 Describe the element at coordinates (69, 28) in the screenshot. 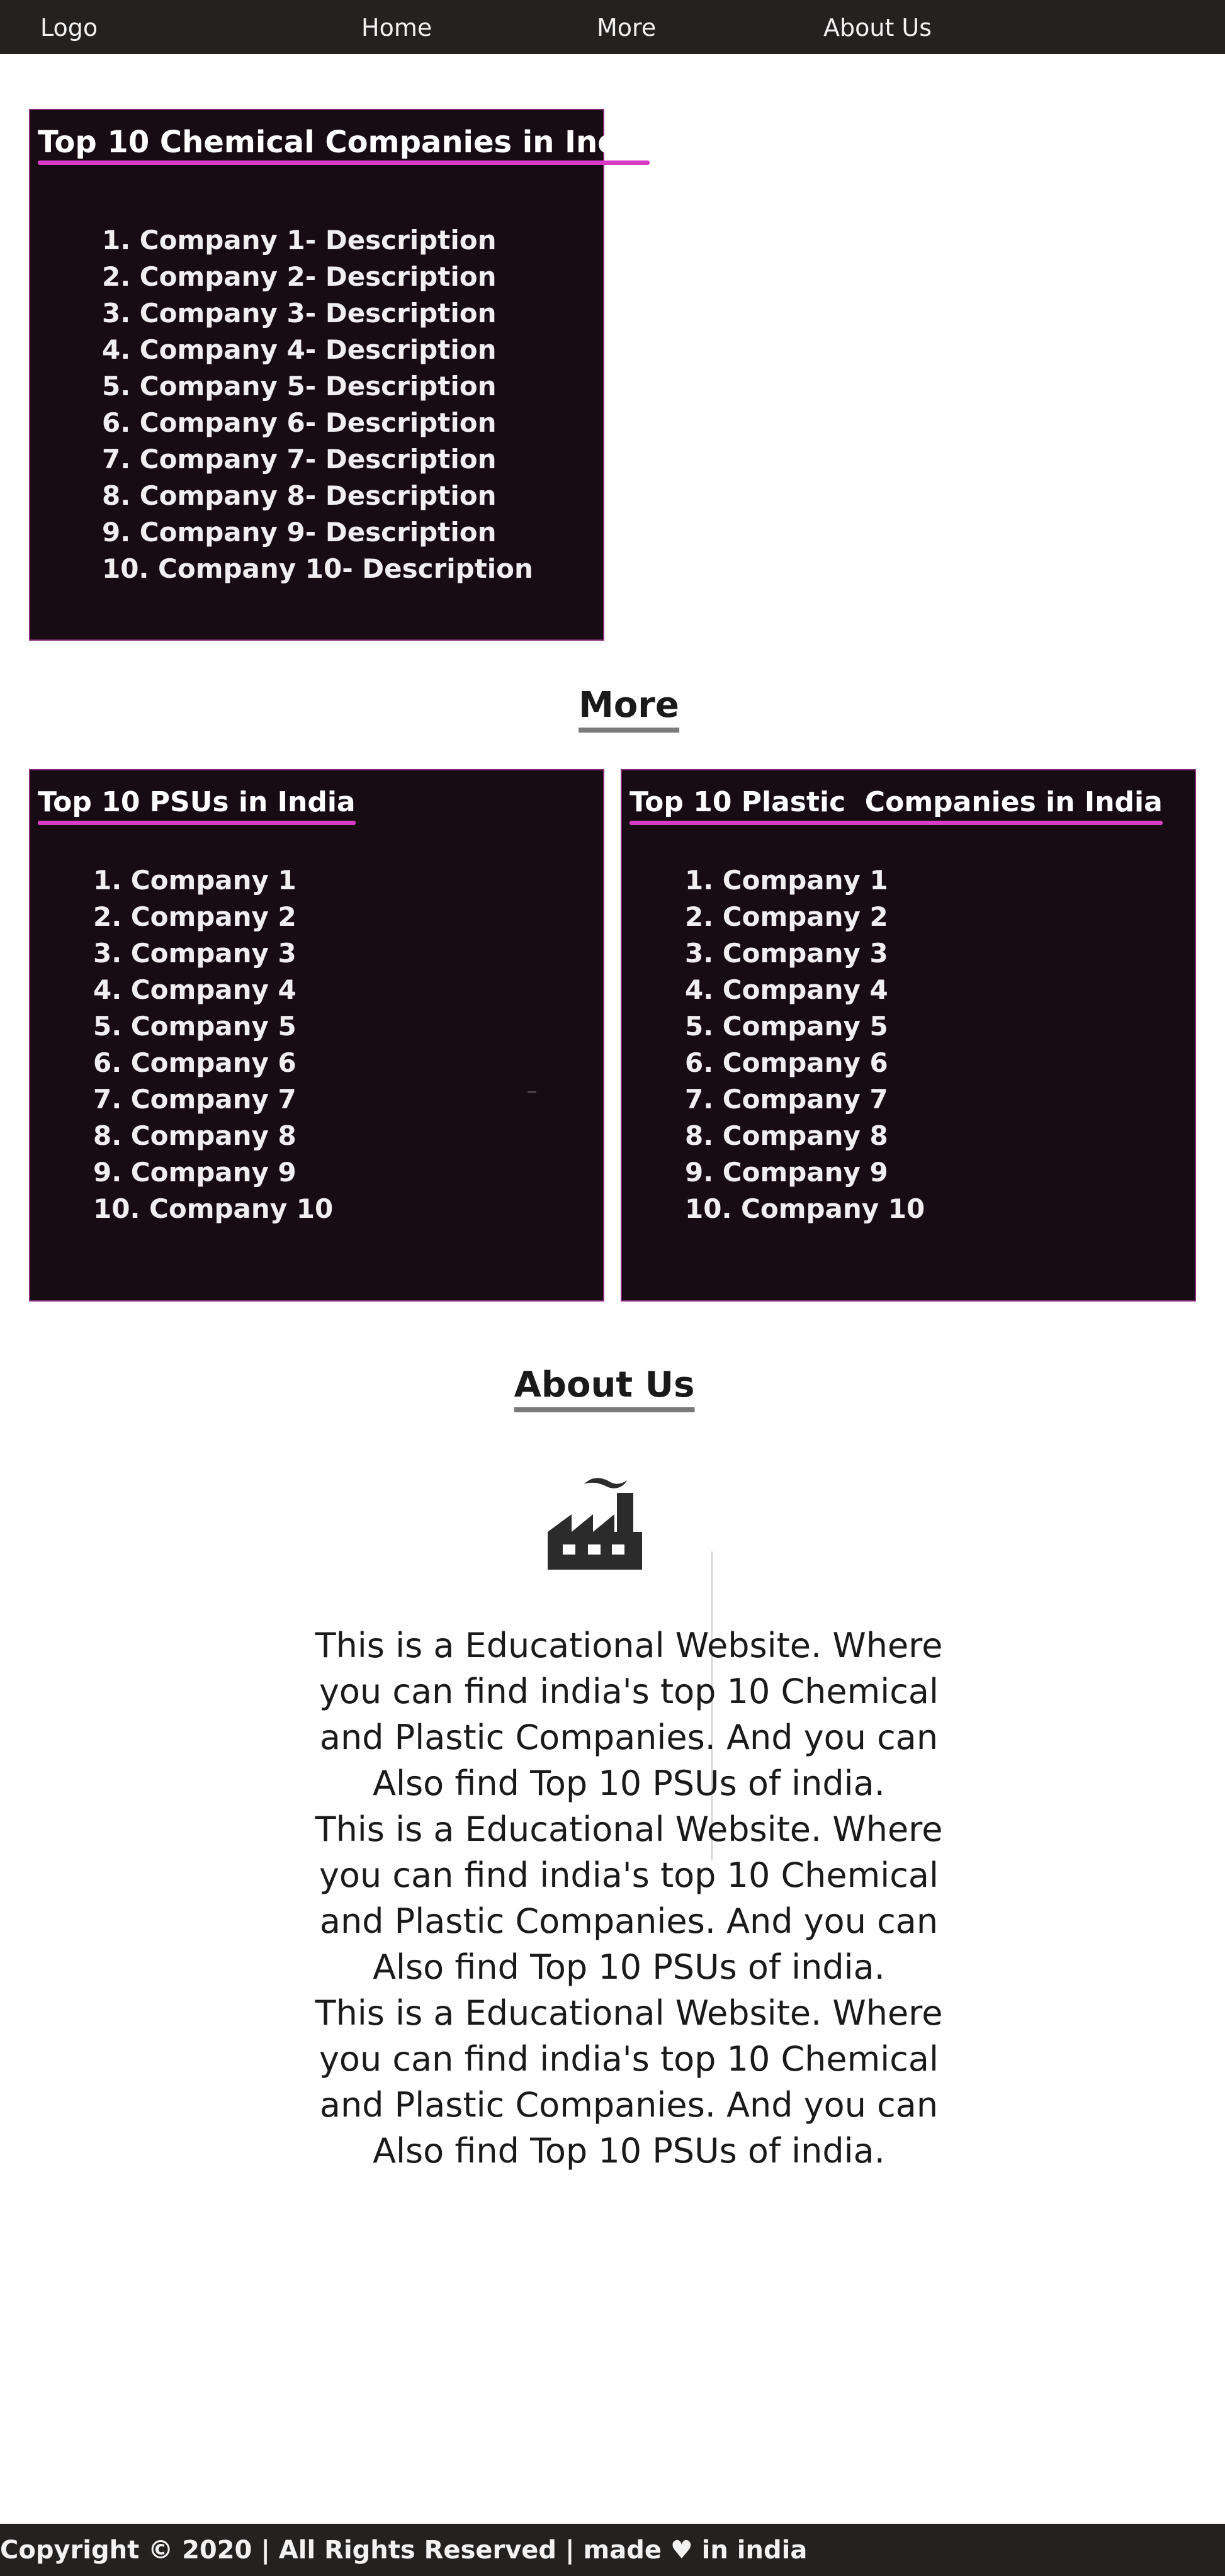

I see `nav-logo: Logo` at that location.